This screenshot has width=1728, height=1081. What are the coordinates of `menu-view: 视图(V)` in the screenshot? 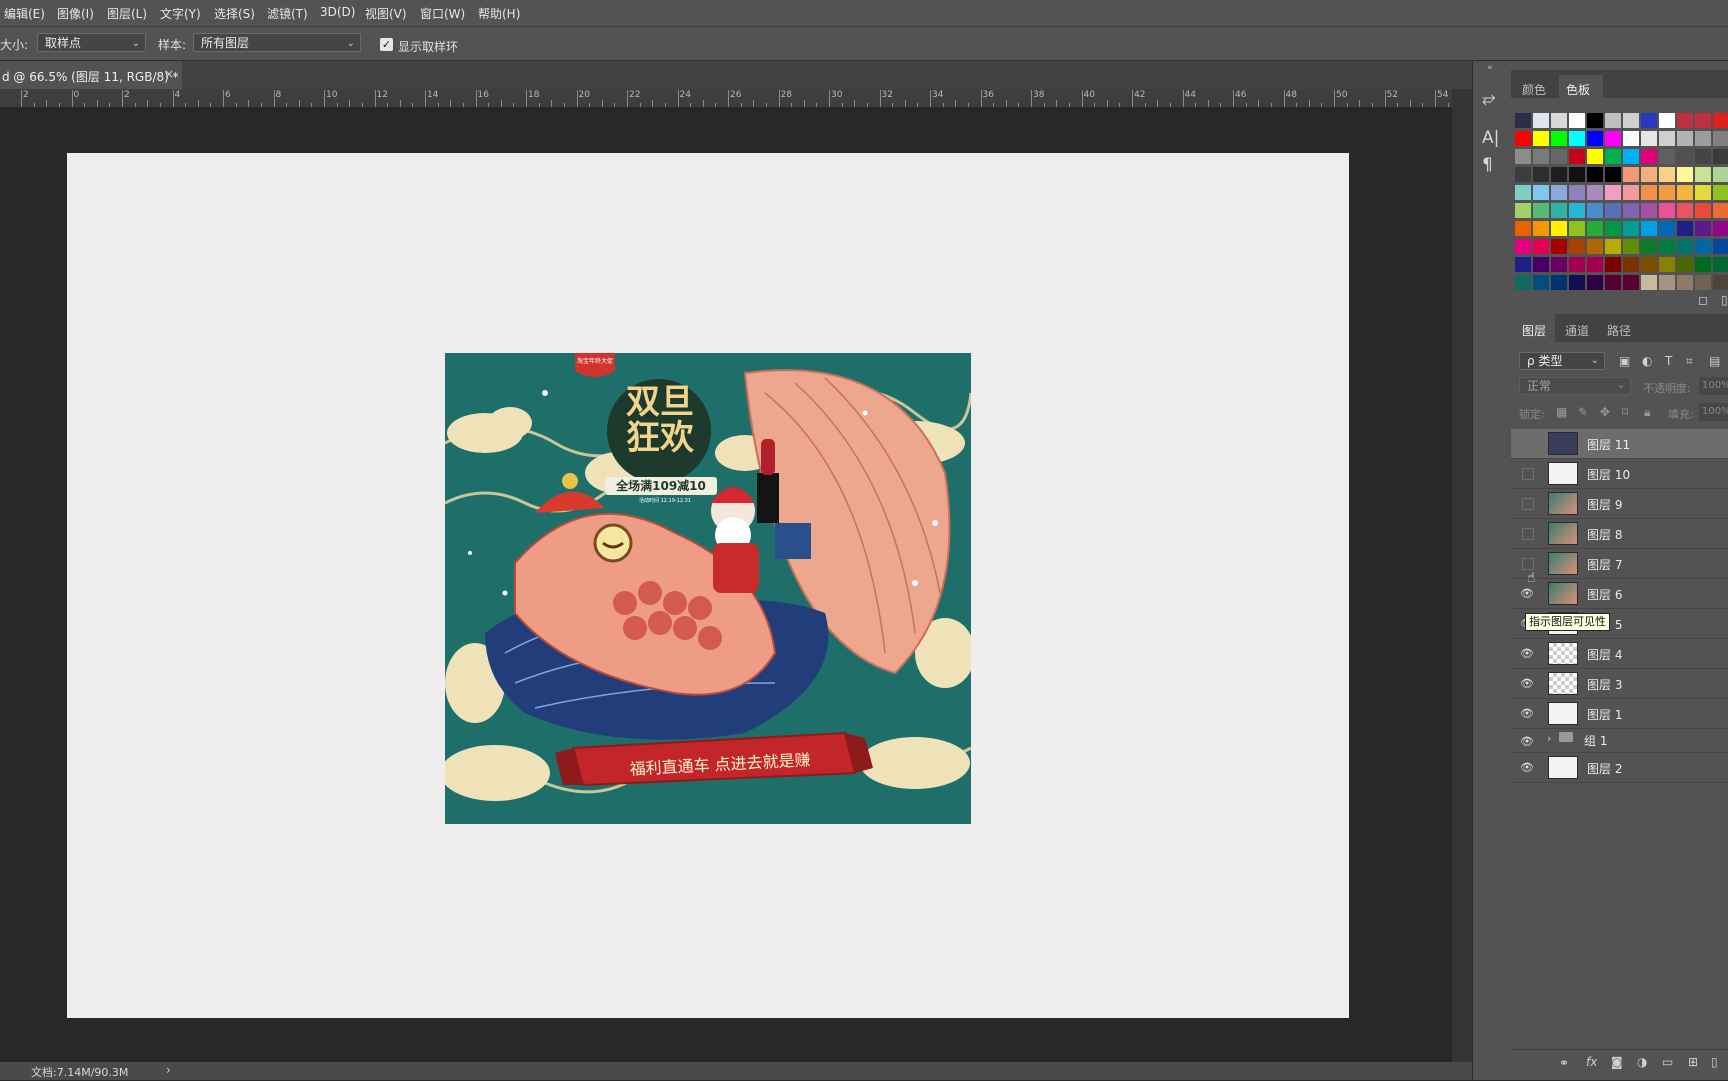 It's located at (386, 13).